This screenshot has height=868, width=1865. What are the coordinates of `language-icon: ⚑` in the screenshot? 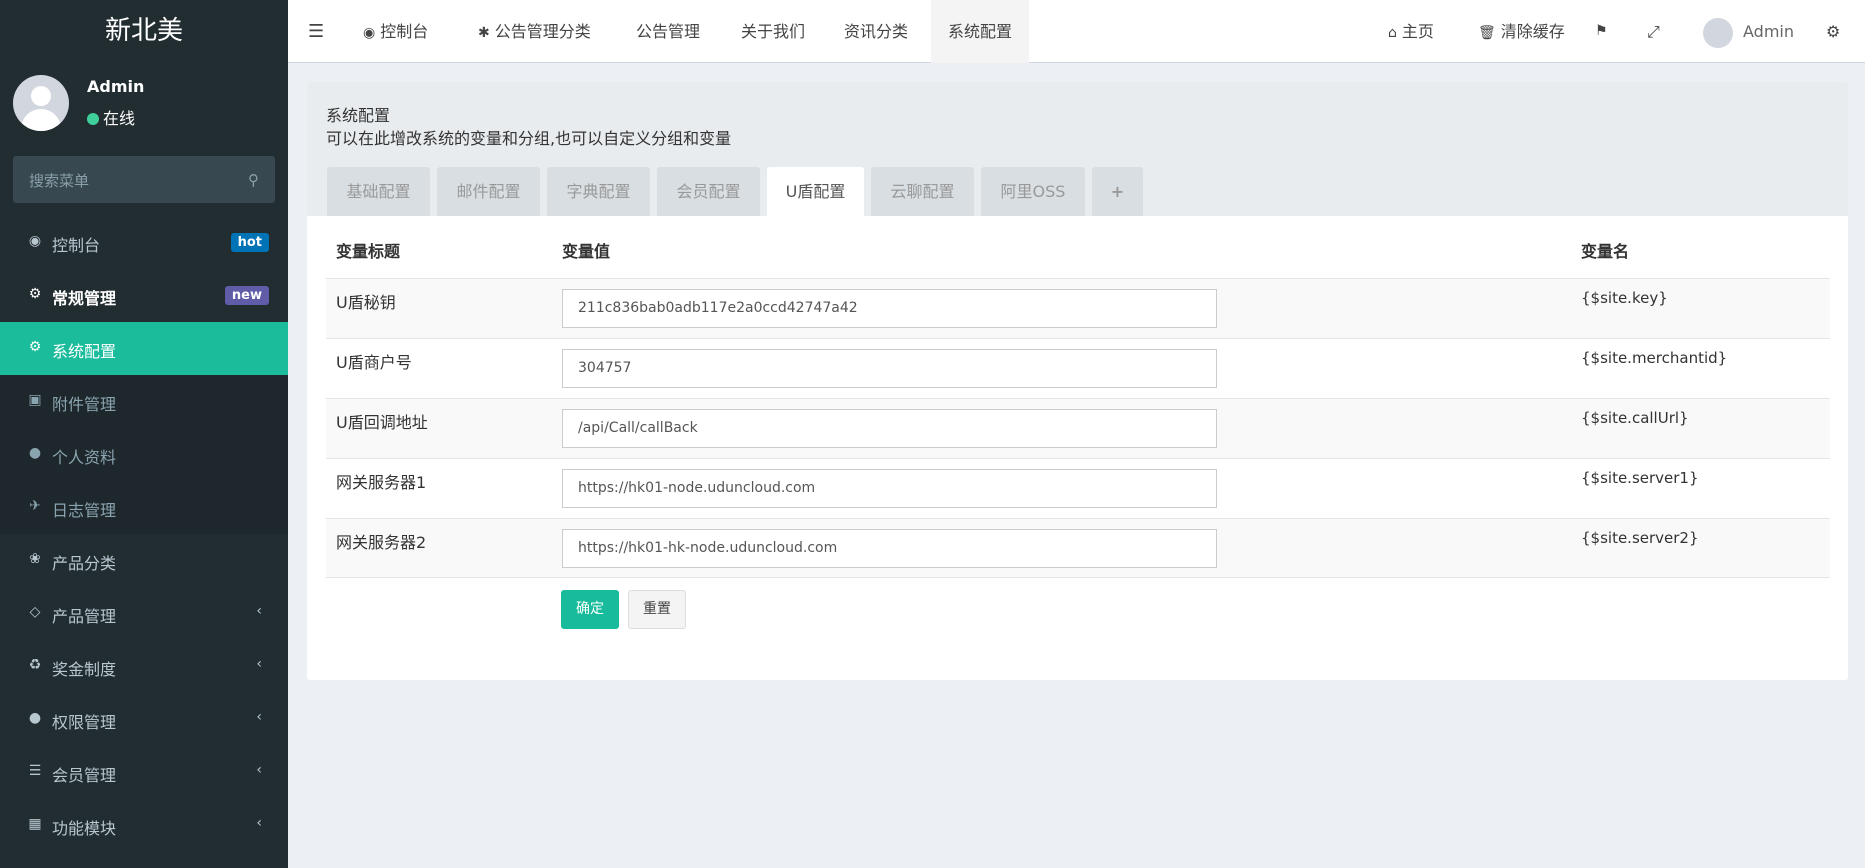 It's located at (1601, 31).